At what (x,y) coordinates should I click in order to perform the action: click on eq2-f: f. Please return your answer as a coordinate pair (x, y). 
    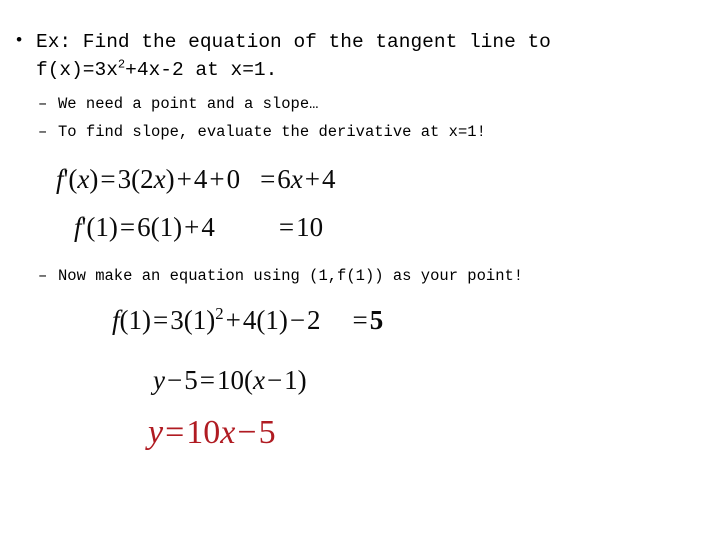
    Looking at the image, I should click on (78, 227).